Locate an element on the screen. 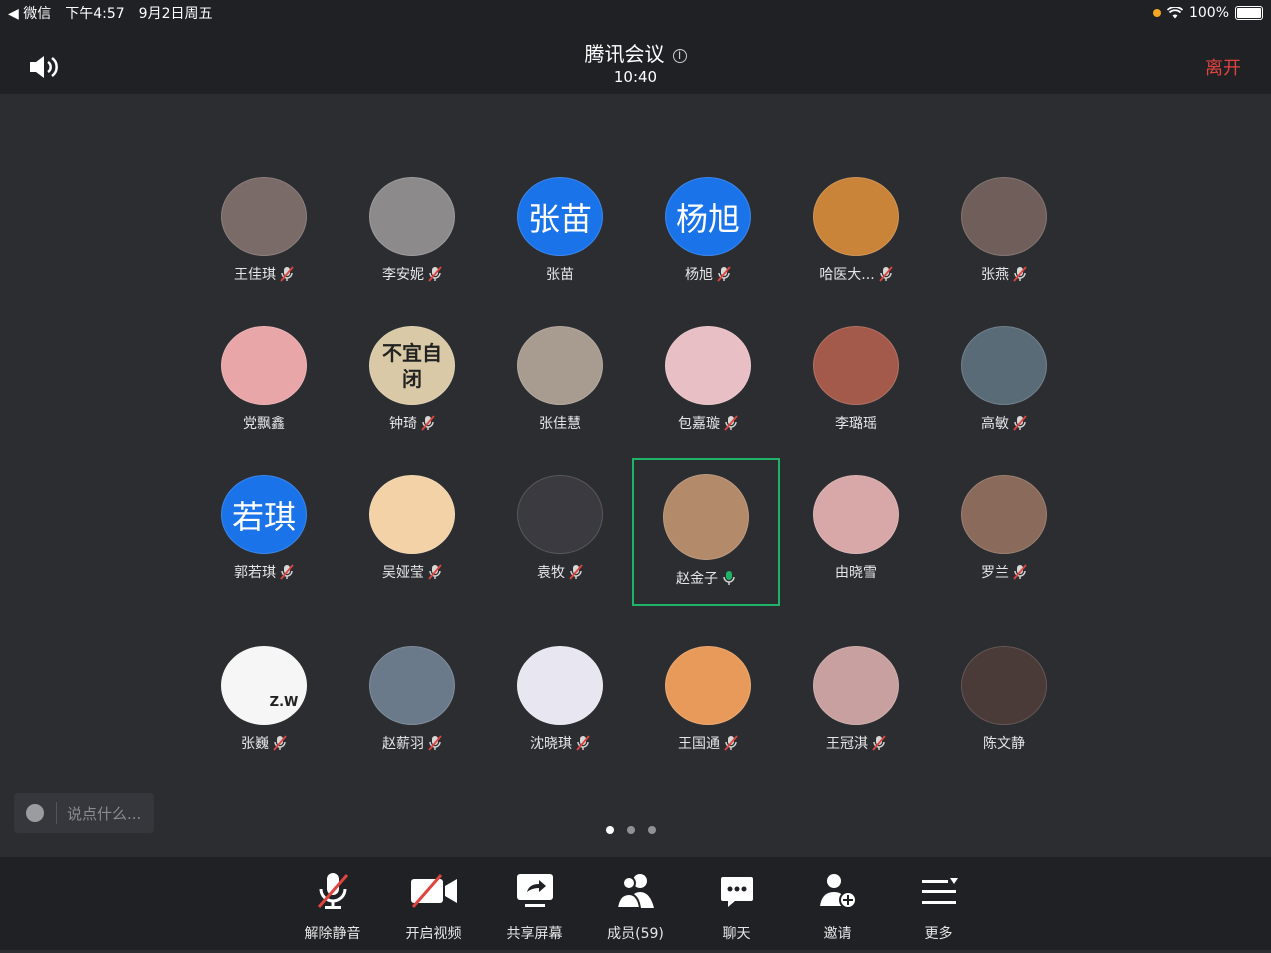  participant-tile: 李安妮 is located at coordinates (412, 226).